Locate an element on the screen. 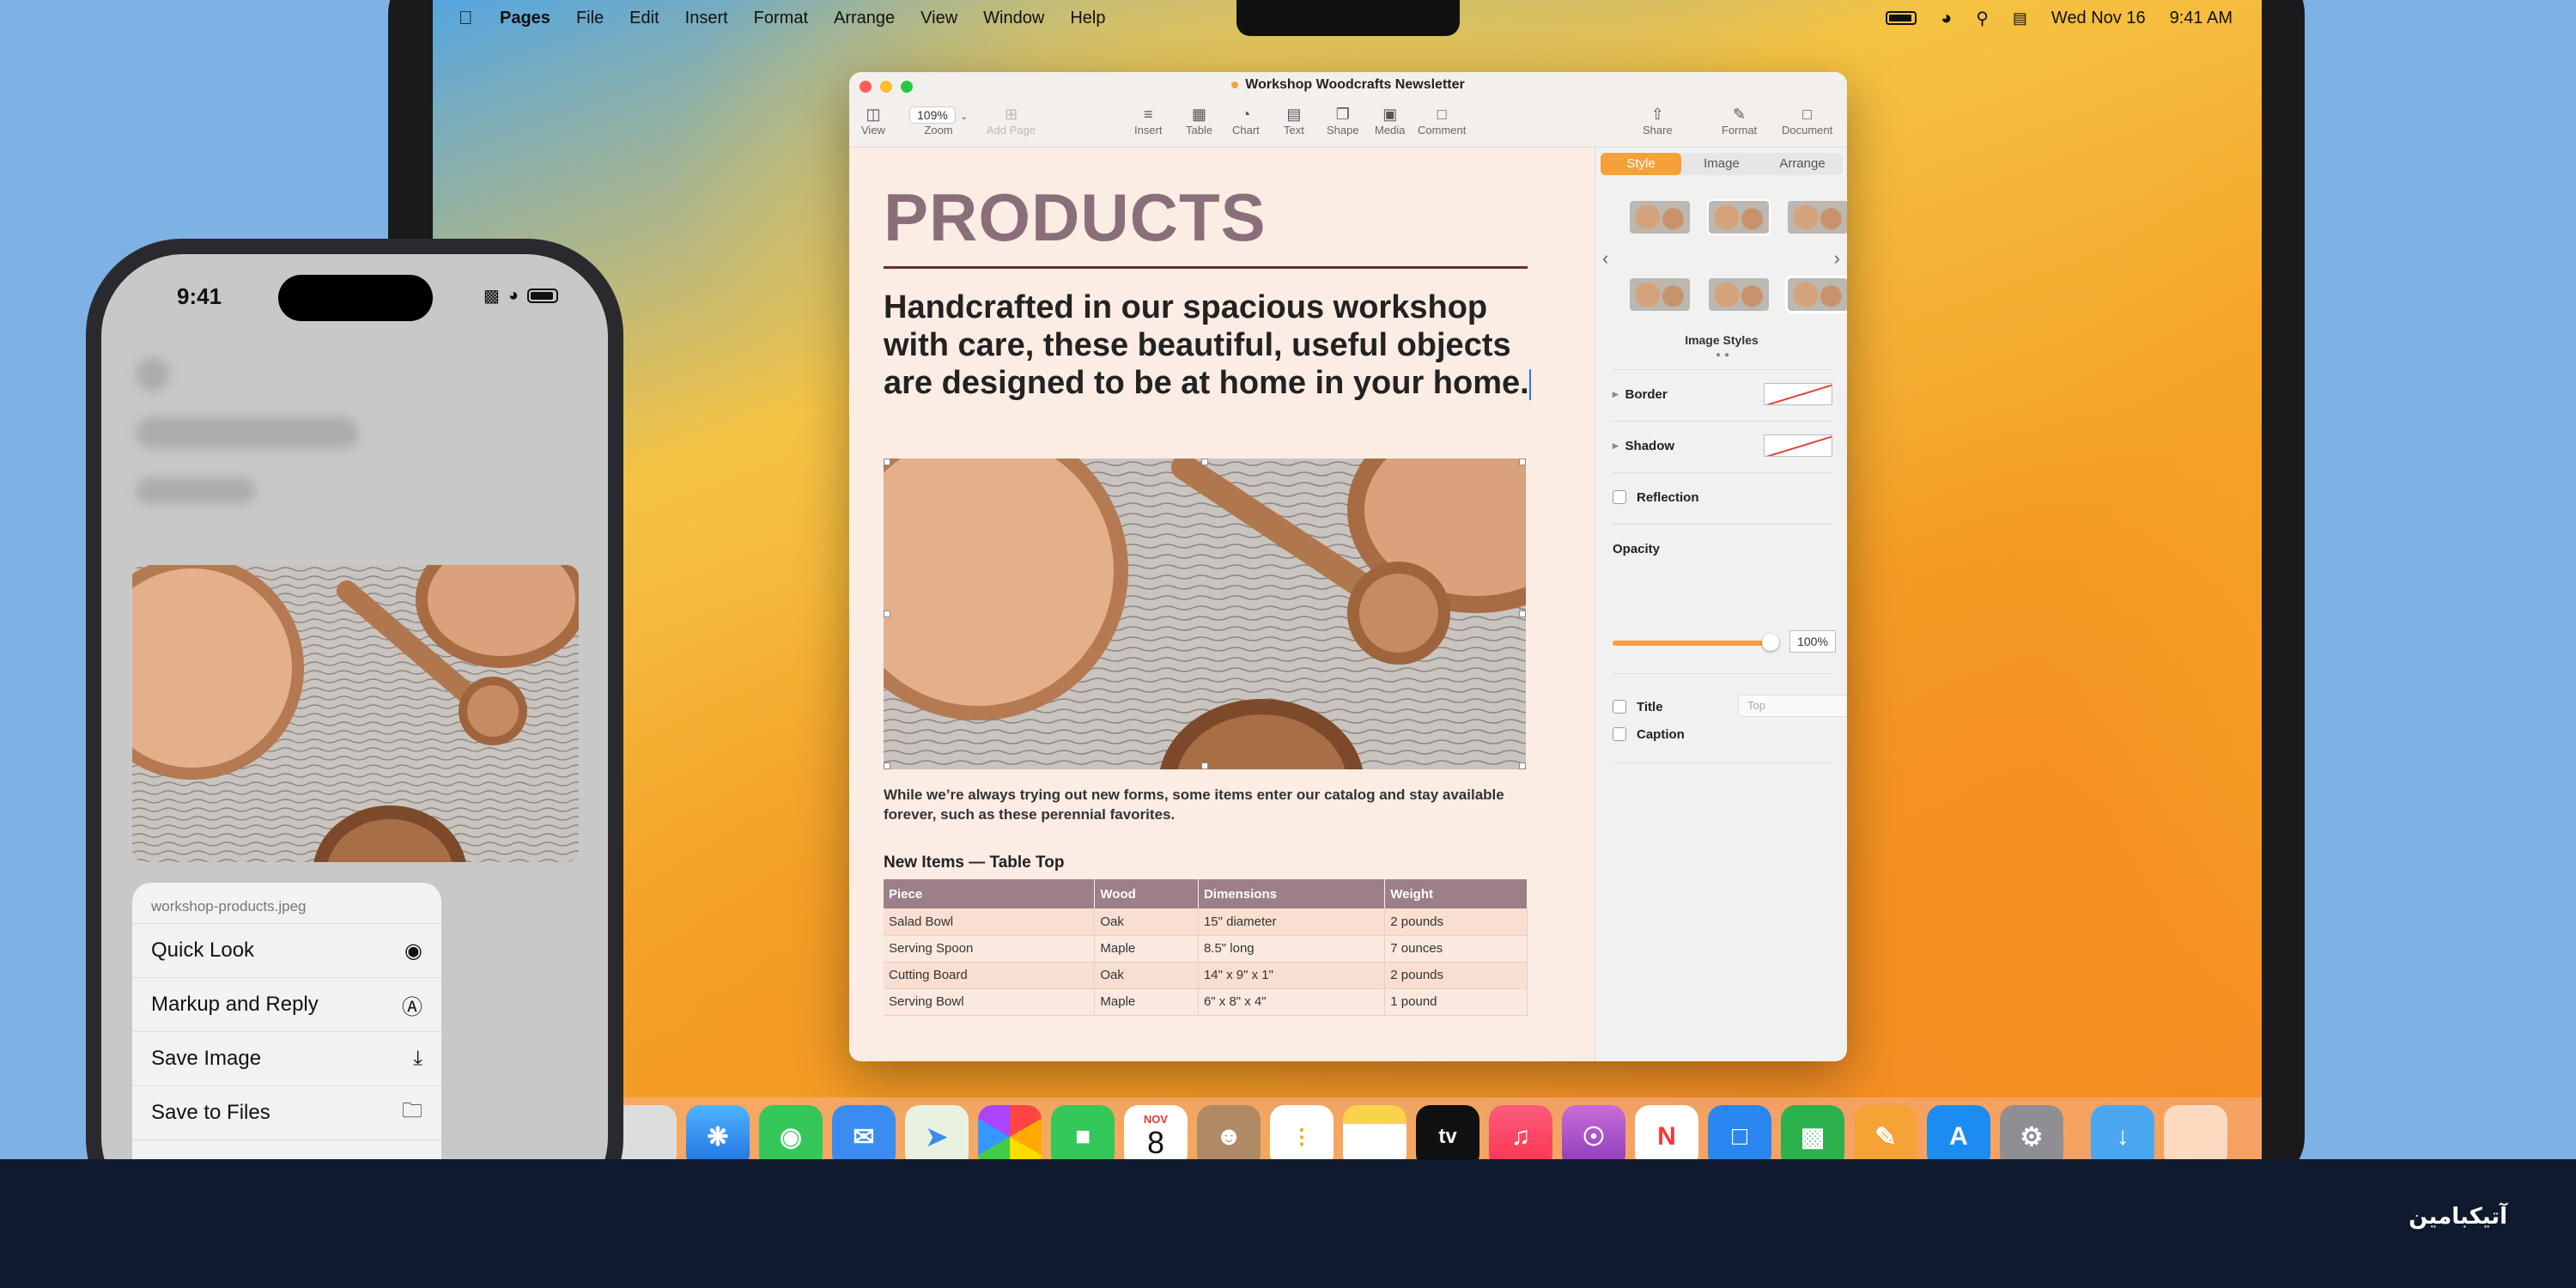 This screenshot has height=1288, width=2576. opacity-slider-knob is located at coordinates (1770, 642).